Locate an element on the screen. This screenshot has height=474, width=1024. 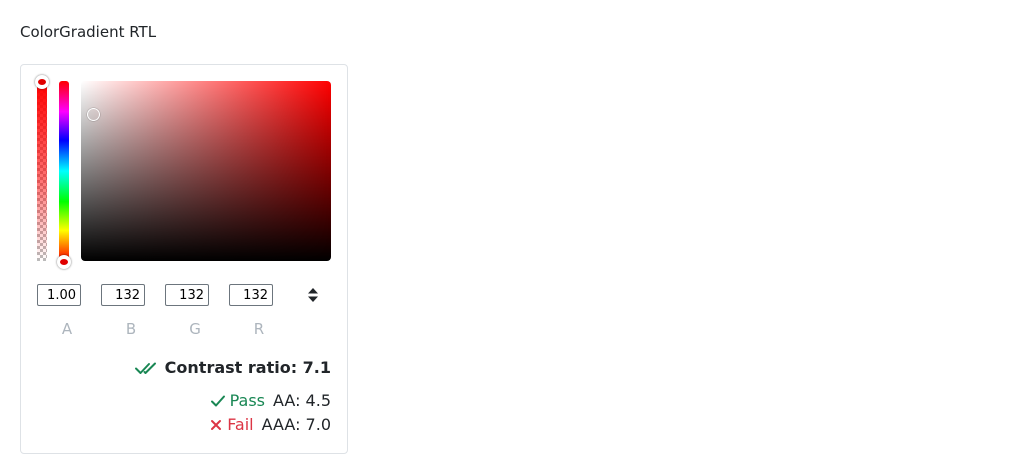
red-input is located at coordinates (251, 295).